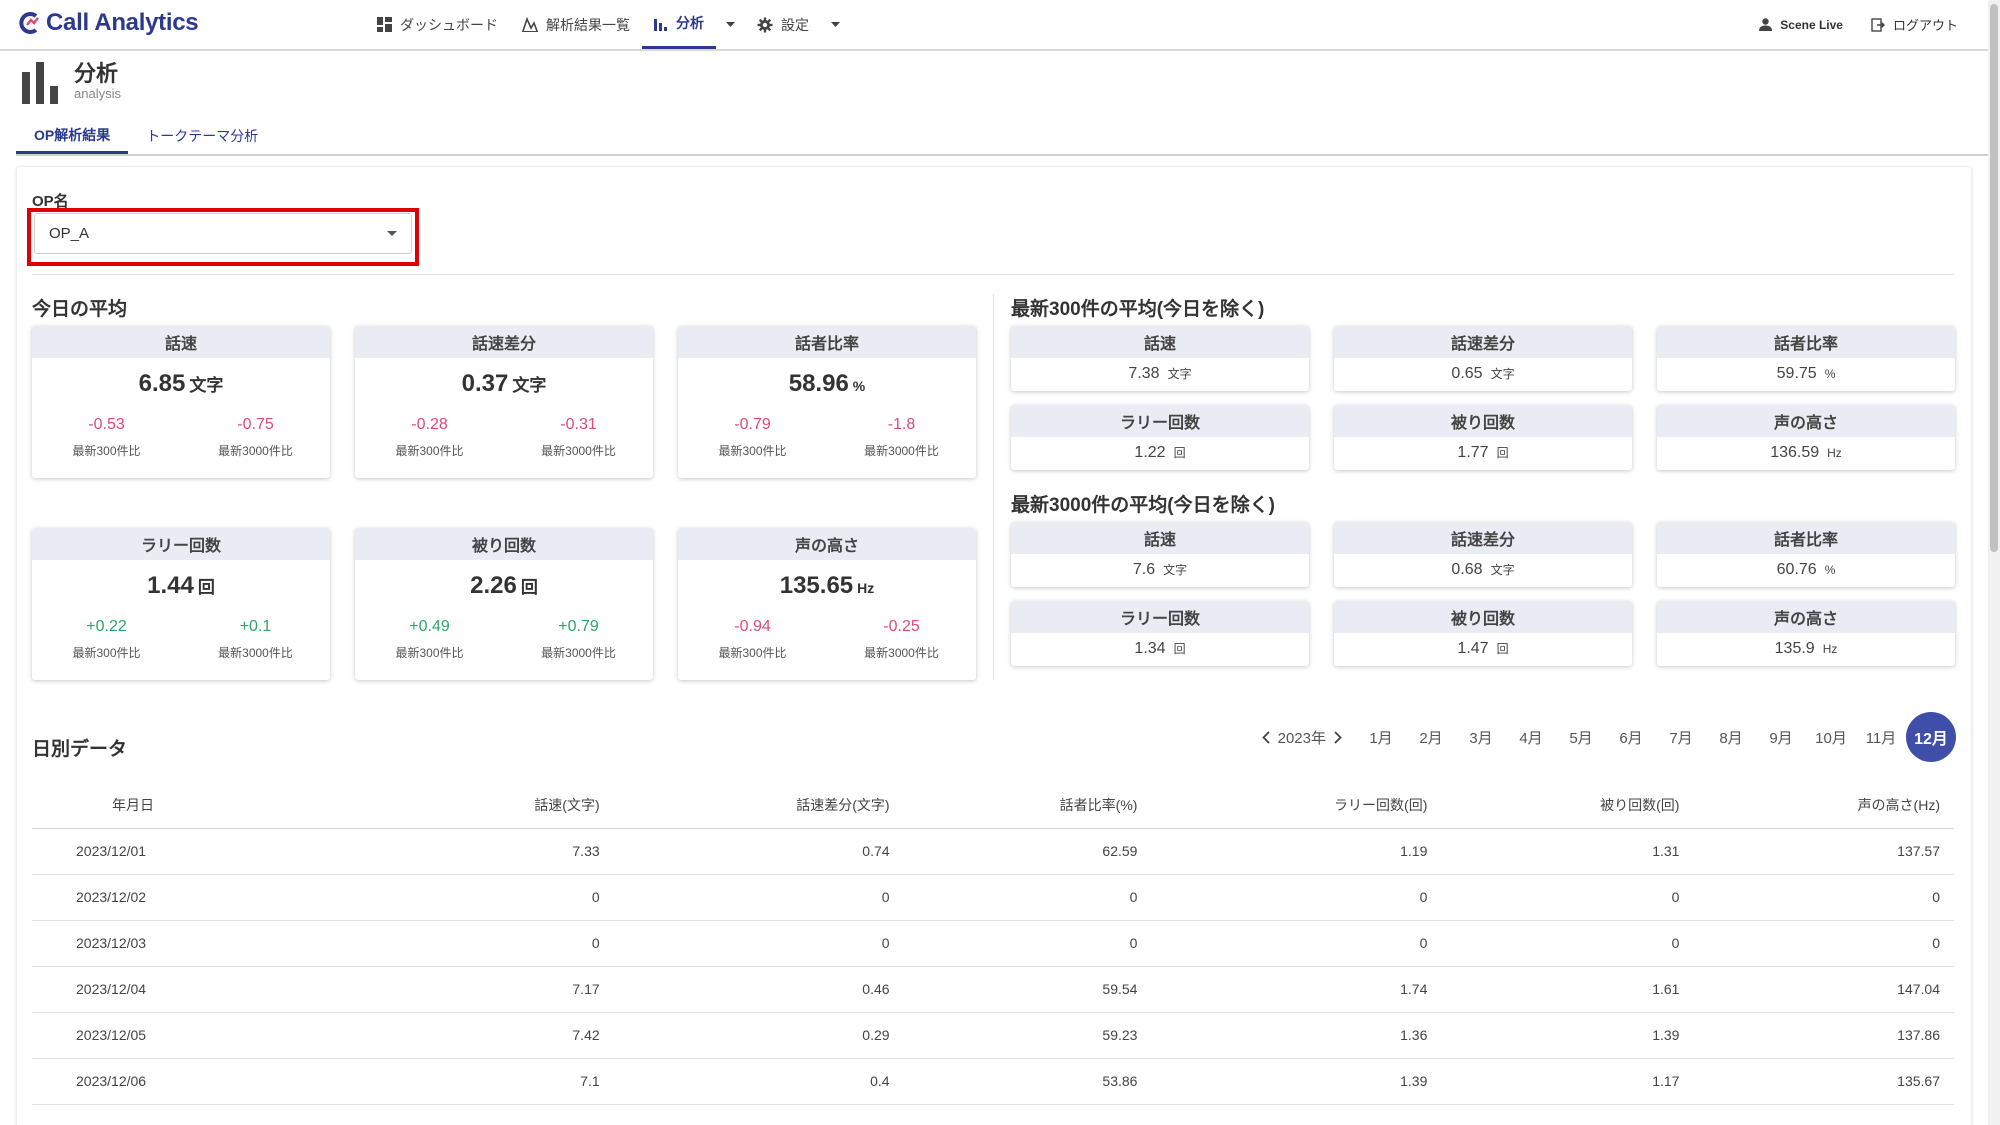 The height and width of the screenshot is (1125, 2000). What do you see at coordinates (437, 24) in the screenshot?
I see `nav-dashboard: ダッシュボード` at bounding box center [437, 24].